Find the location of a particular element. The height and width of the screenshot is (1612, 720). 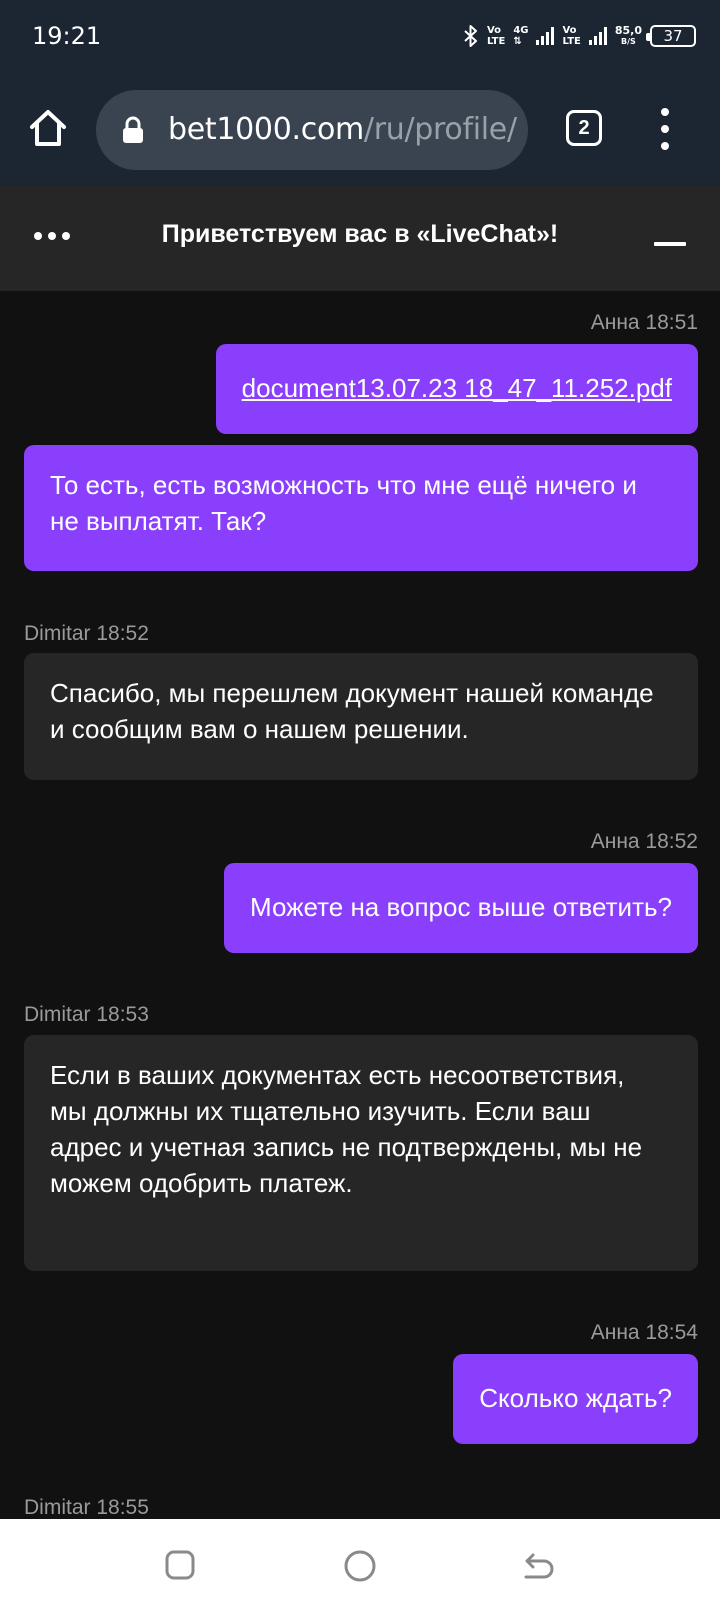

message-outgoing: document13.07.23 18_47_11.252.pdf is located at coordinates (456, 389).